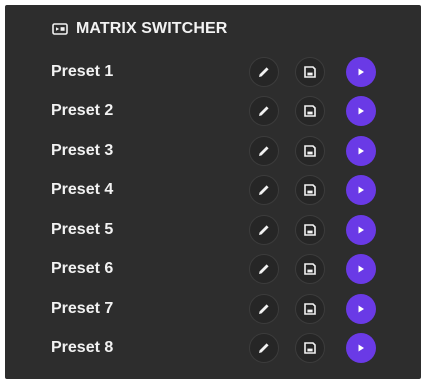 This screenshot has width=430, height=385. Describe the element at coordinates (82, 348) in the screenshot. I see `preset-label: Preset 8` at that location.